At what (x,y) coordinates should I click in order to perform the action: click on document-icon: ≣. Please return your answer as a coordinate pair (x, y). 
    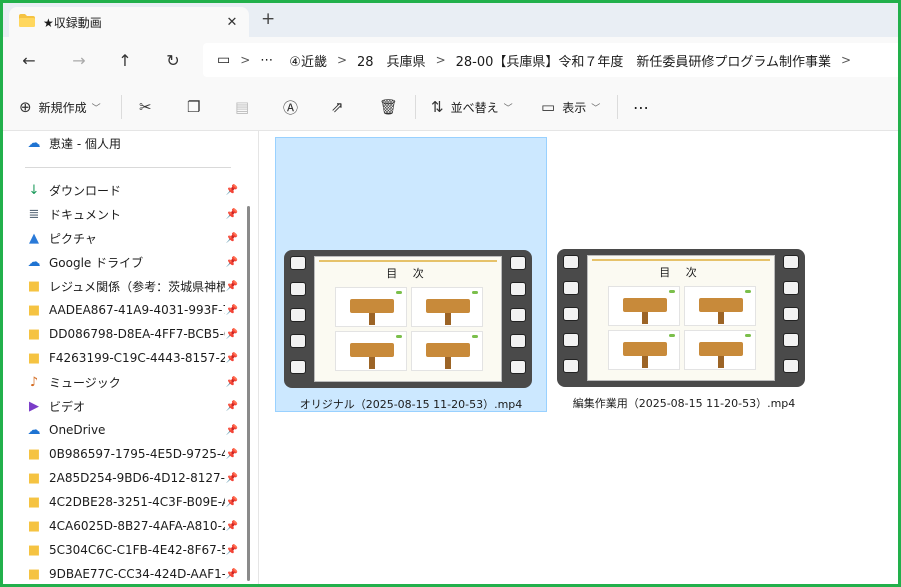
    Looking at the image, I should click on (34, 214).